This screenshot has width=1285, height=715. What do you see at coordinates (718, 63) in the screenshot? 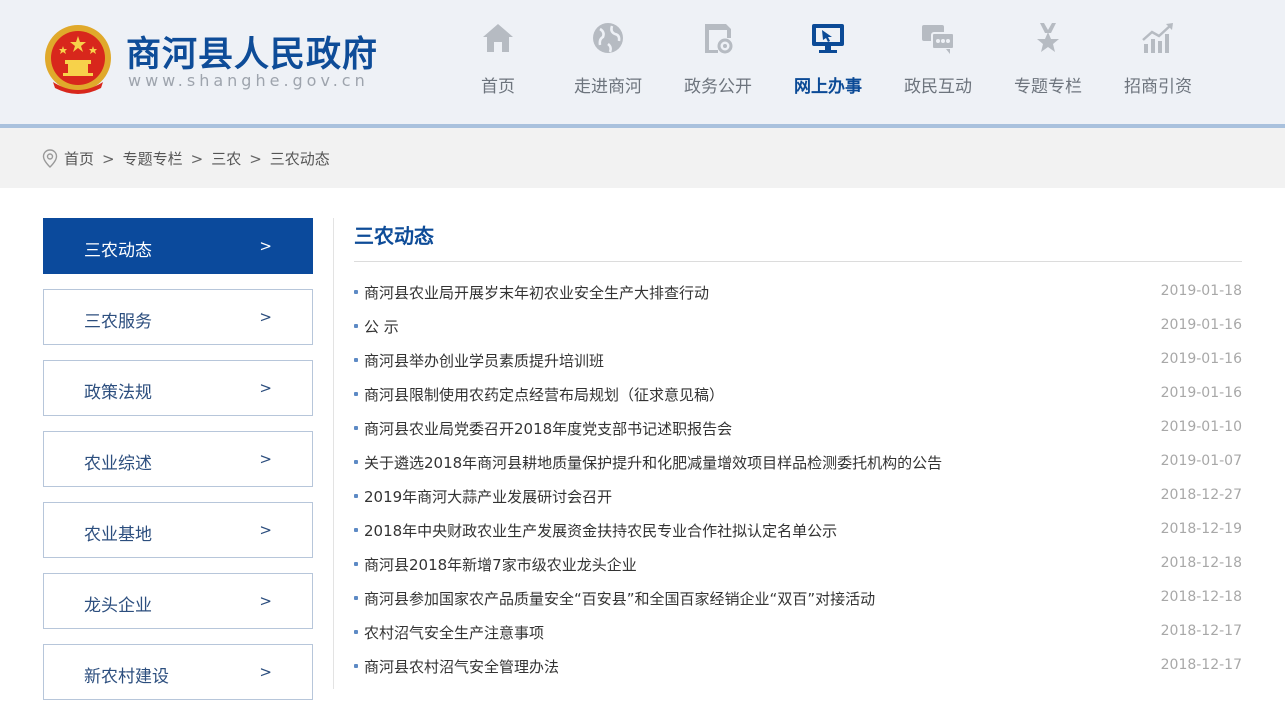
I see `nav-item-gov-affairs: 政务公开` at bounding box center [718, 63].